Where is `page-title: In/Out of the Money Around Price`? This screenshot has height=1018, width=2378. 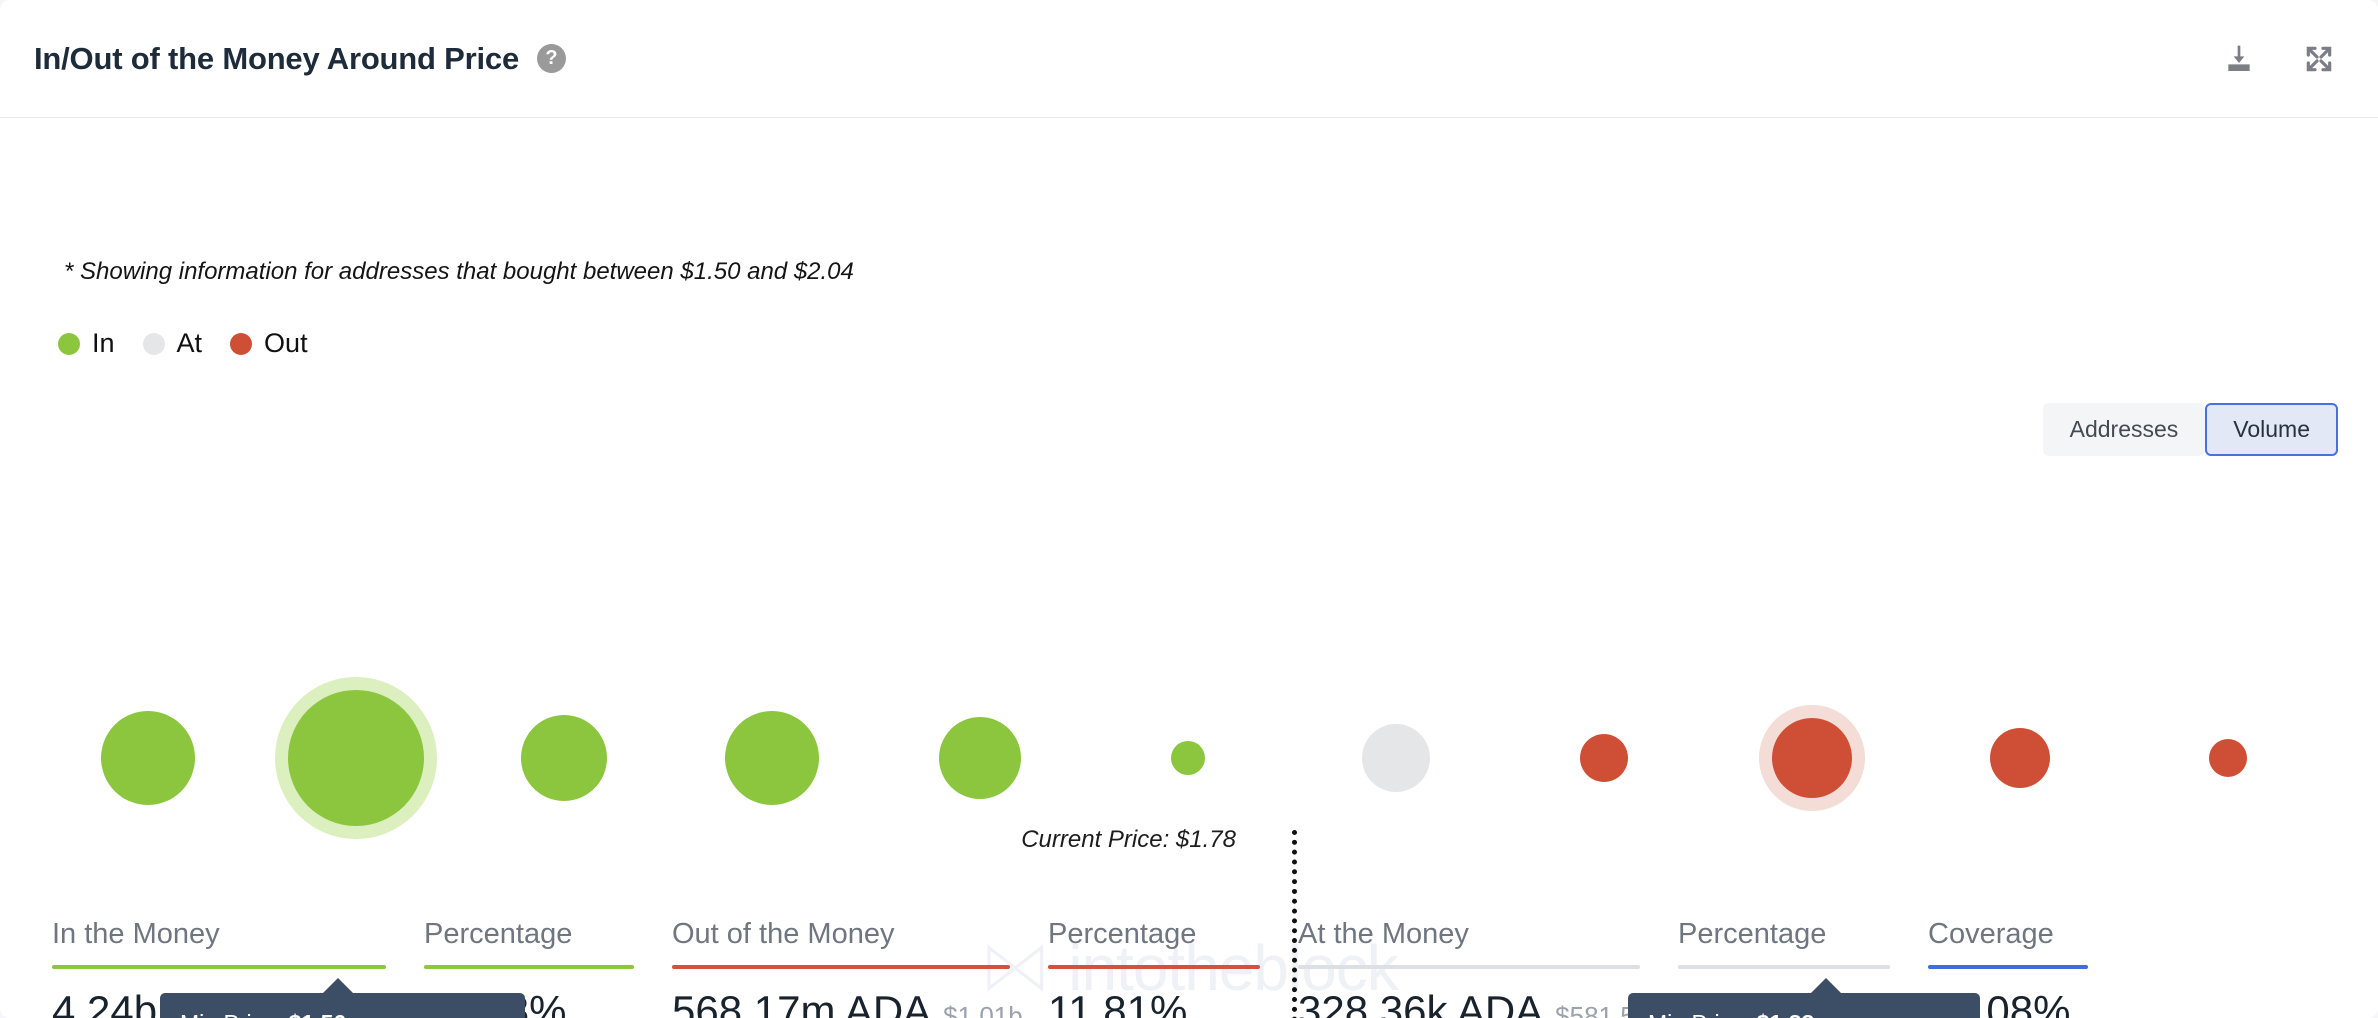
page-title: In/Out of the Money Around Price is located at coordinates (277, 58).